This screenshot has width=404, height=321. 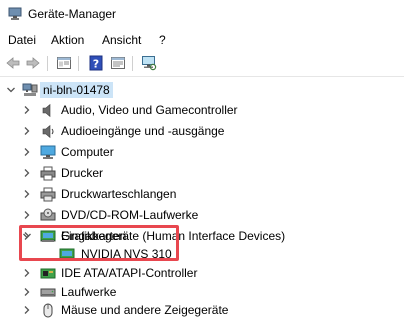 I want to click on menu-ansicht: Ansicht, so click(x=121, y=40).